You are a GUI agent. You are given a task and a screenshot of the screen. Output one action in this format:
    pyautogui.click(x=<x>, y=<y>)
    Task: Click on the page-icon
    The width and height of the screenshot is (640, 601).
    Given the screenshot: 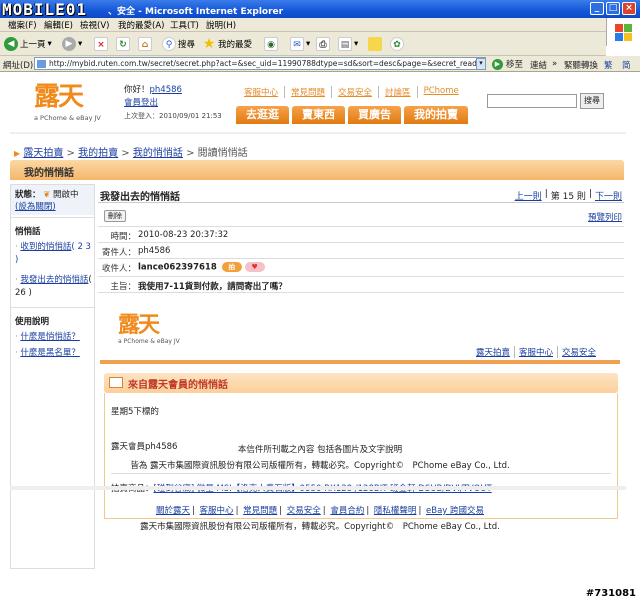 What is the action you would take?
    pyautogui.click(x=41, y=64)
    